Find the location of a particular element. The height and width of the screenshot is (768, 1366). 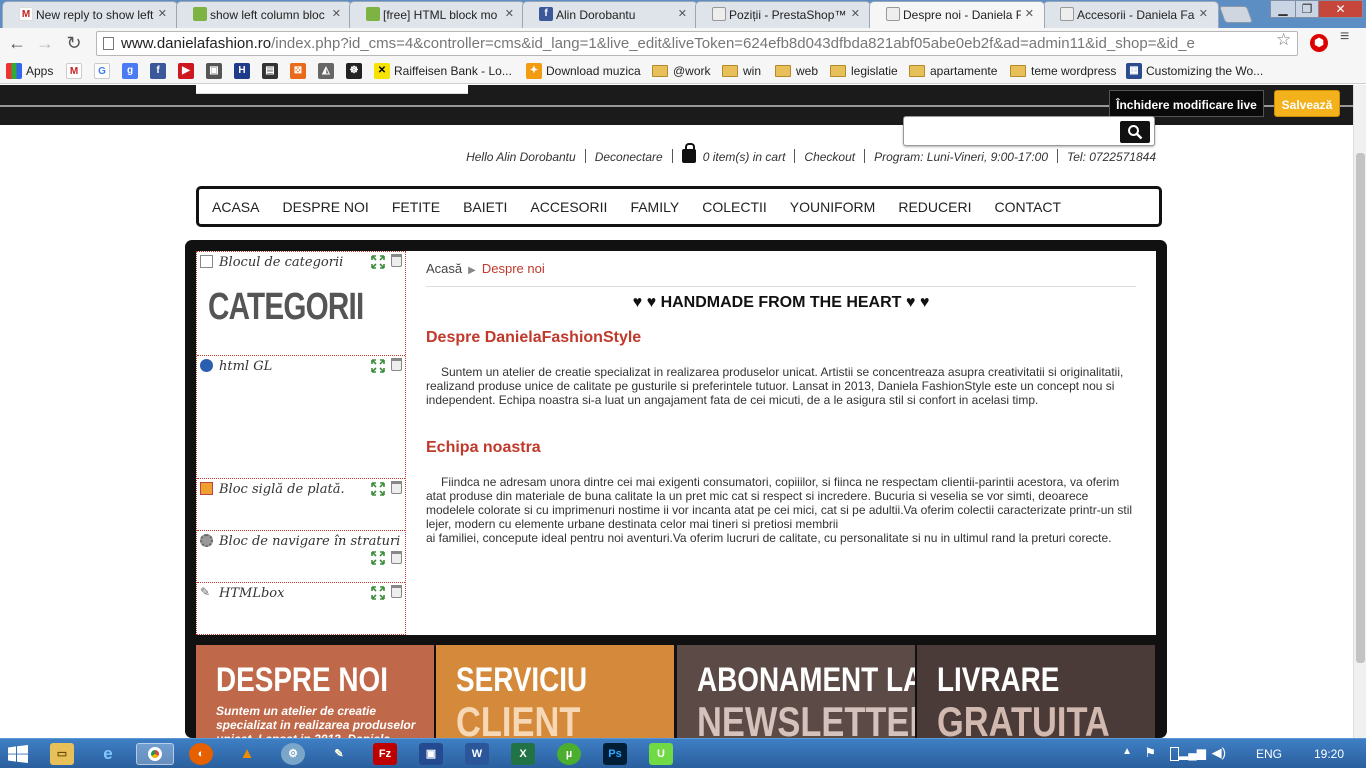

save-live-edit-button: Salvează is located at coordinates (1307, 103).